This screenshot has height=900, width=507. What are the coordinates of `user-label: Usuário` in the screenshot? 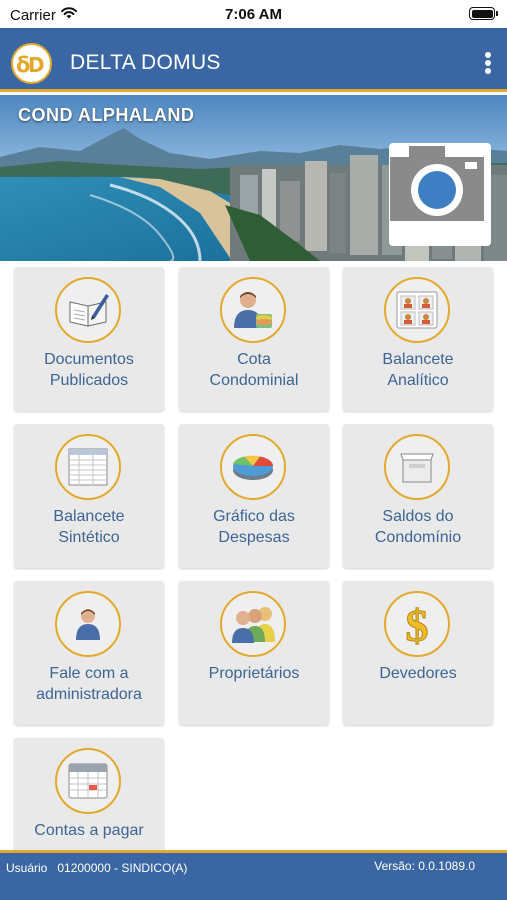 It's located at (27, 868).